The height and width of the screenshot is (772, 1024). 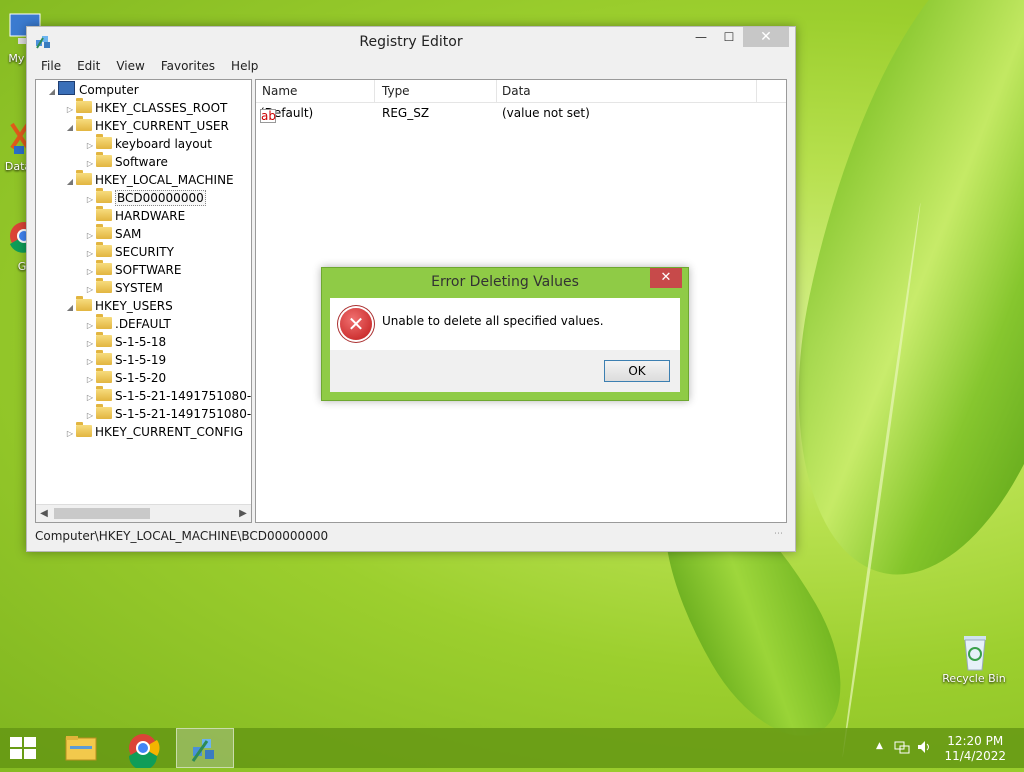 I want to click on tree-item: ▷ keyboard layout, so click(x=148, y=143).